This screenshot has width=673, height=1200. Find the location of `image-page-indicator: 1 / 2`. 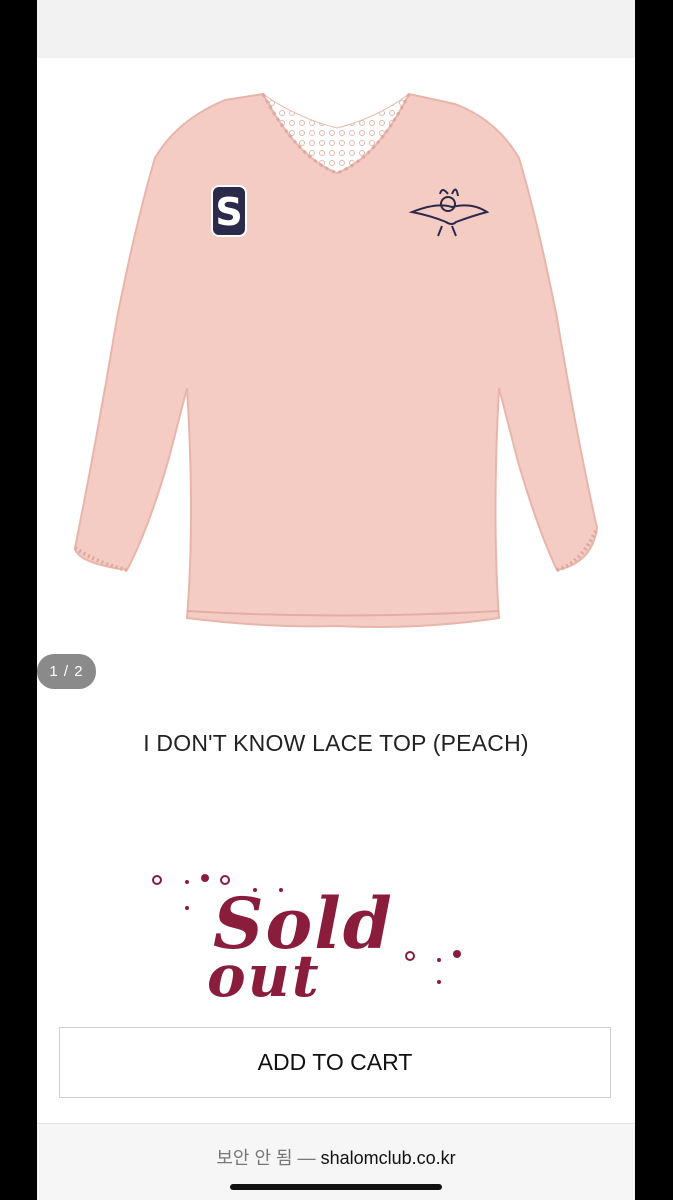

image-page-indicator: 1 / 2 is located at coordinates (66, 671).